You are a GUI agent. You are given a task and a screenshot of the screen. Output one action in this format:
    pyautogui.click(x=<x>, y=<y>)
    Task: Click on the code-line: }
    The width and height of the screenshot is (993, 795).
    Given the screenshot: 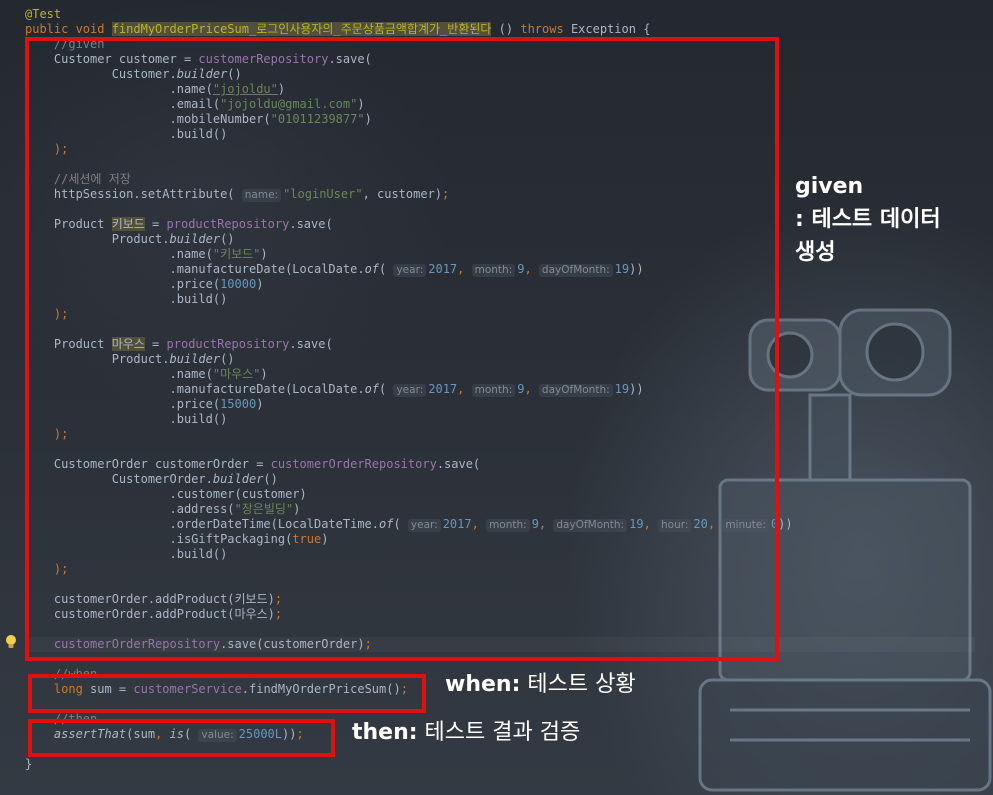 What is the action you would take?
    pyautogui.click(x=500, y=764)
    